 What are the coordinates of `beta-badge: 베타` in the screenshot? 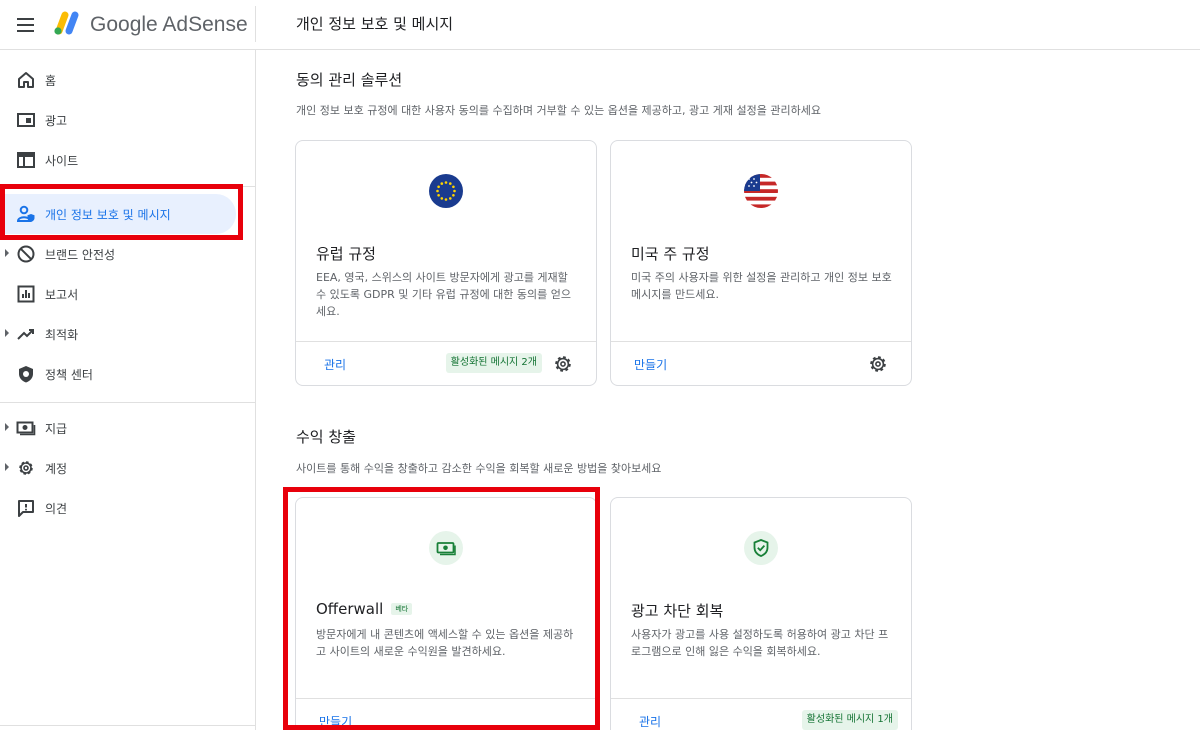 It's located at (402, 609).